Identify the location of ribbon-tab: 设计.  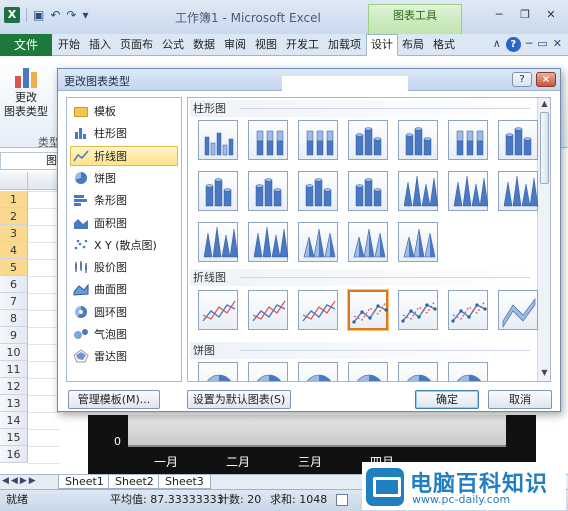
(382, 45).